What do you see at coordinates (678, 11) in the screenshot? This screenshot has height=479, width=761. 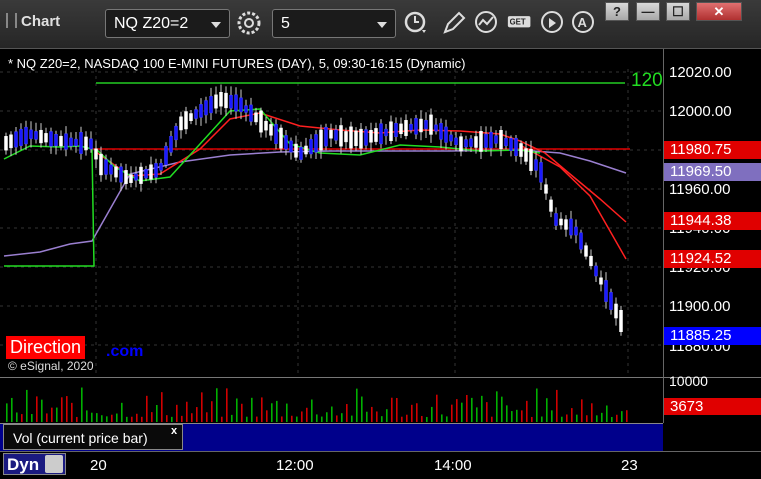 I see `maximize-button: ☐` at bounding box center [678, 11].